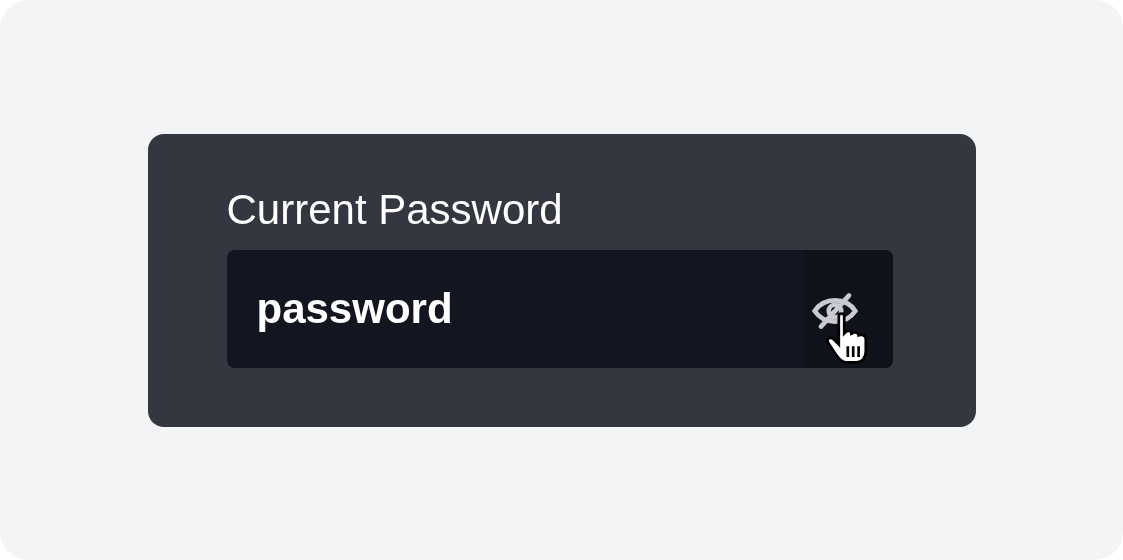  Describe the element at coordinates (845, 338) in the screenshot. I see `pointer-hand-icon` at that location.